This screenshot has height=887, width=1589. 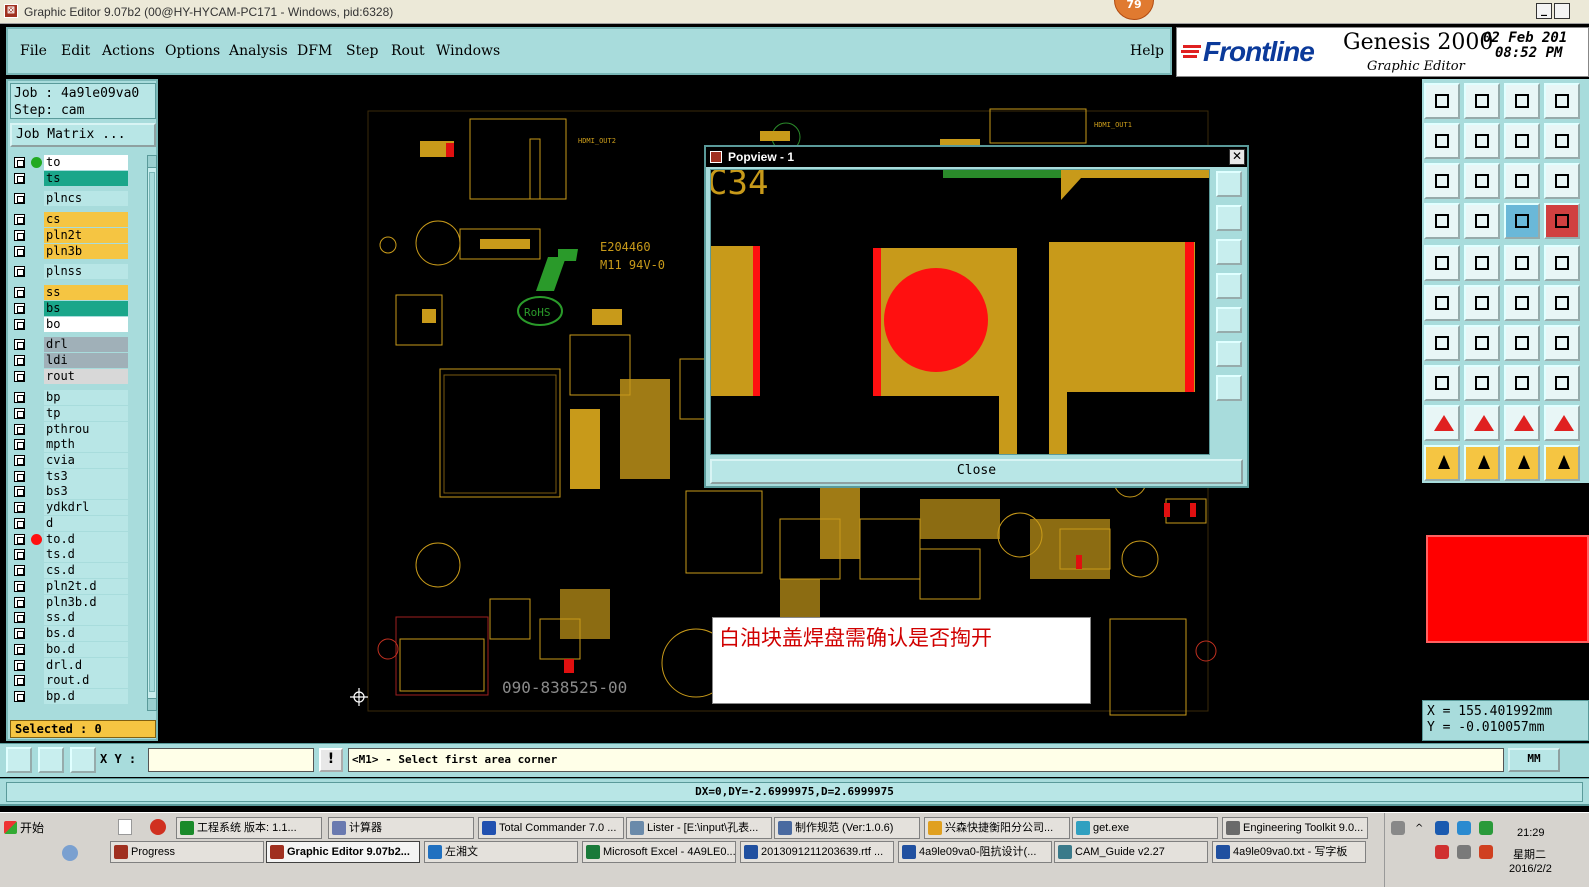 What do you see at coordinates (1229, 388) in the screenshot?
I see `popview-zoom-out-icon` at bounding box center [1229, 388].